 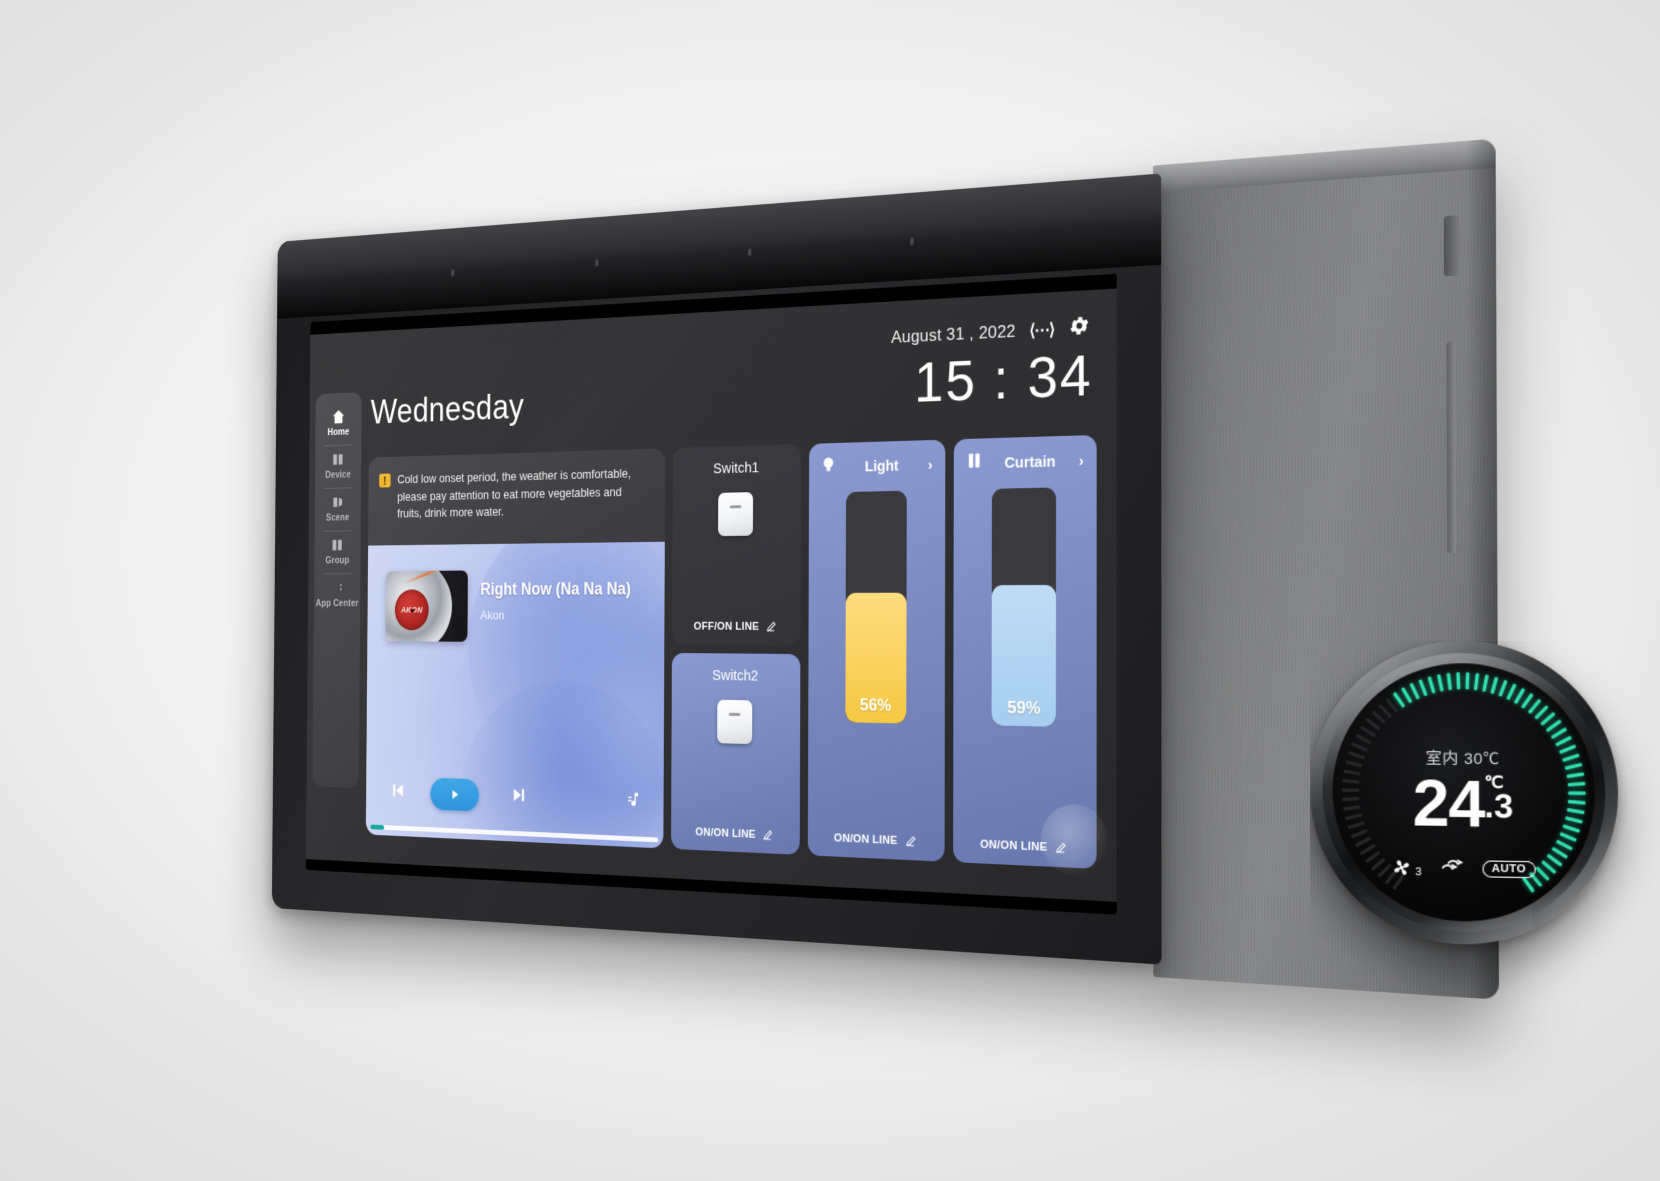 What do you see at coordinates (719, 228) in the screenshot?
I see `bezel-gloss` at bounding box center [719, 228].